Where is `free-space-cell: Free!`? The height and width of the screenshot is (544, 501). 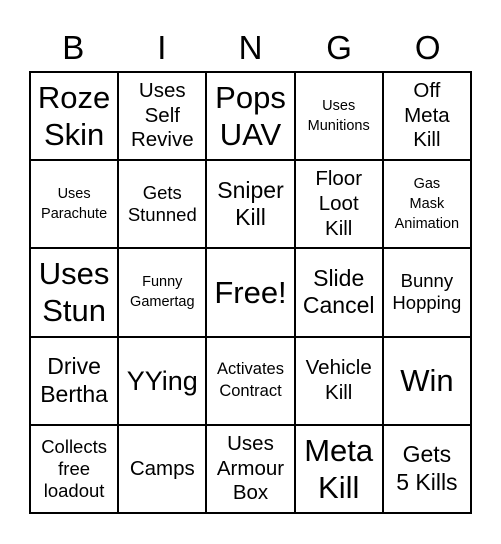
free-space-cell: Free! is located at coordinates (250, 292).